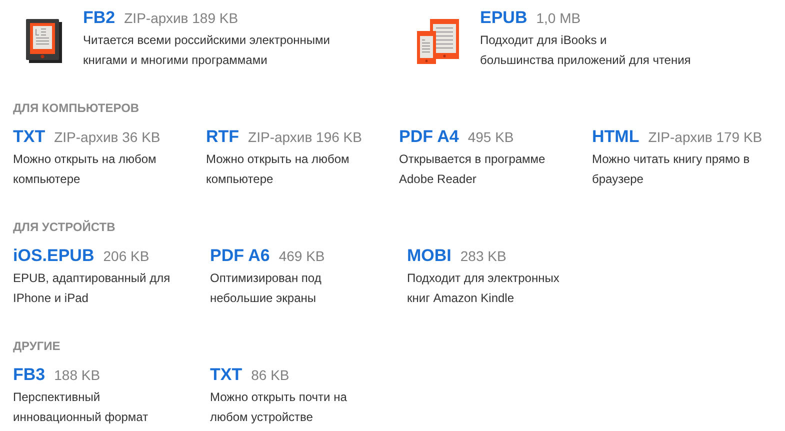  I want to click on section-heading: ДРУГИЕ, so click(37, 346).